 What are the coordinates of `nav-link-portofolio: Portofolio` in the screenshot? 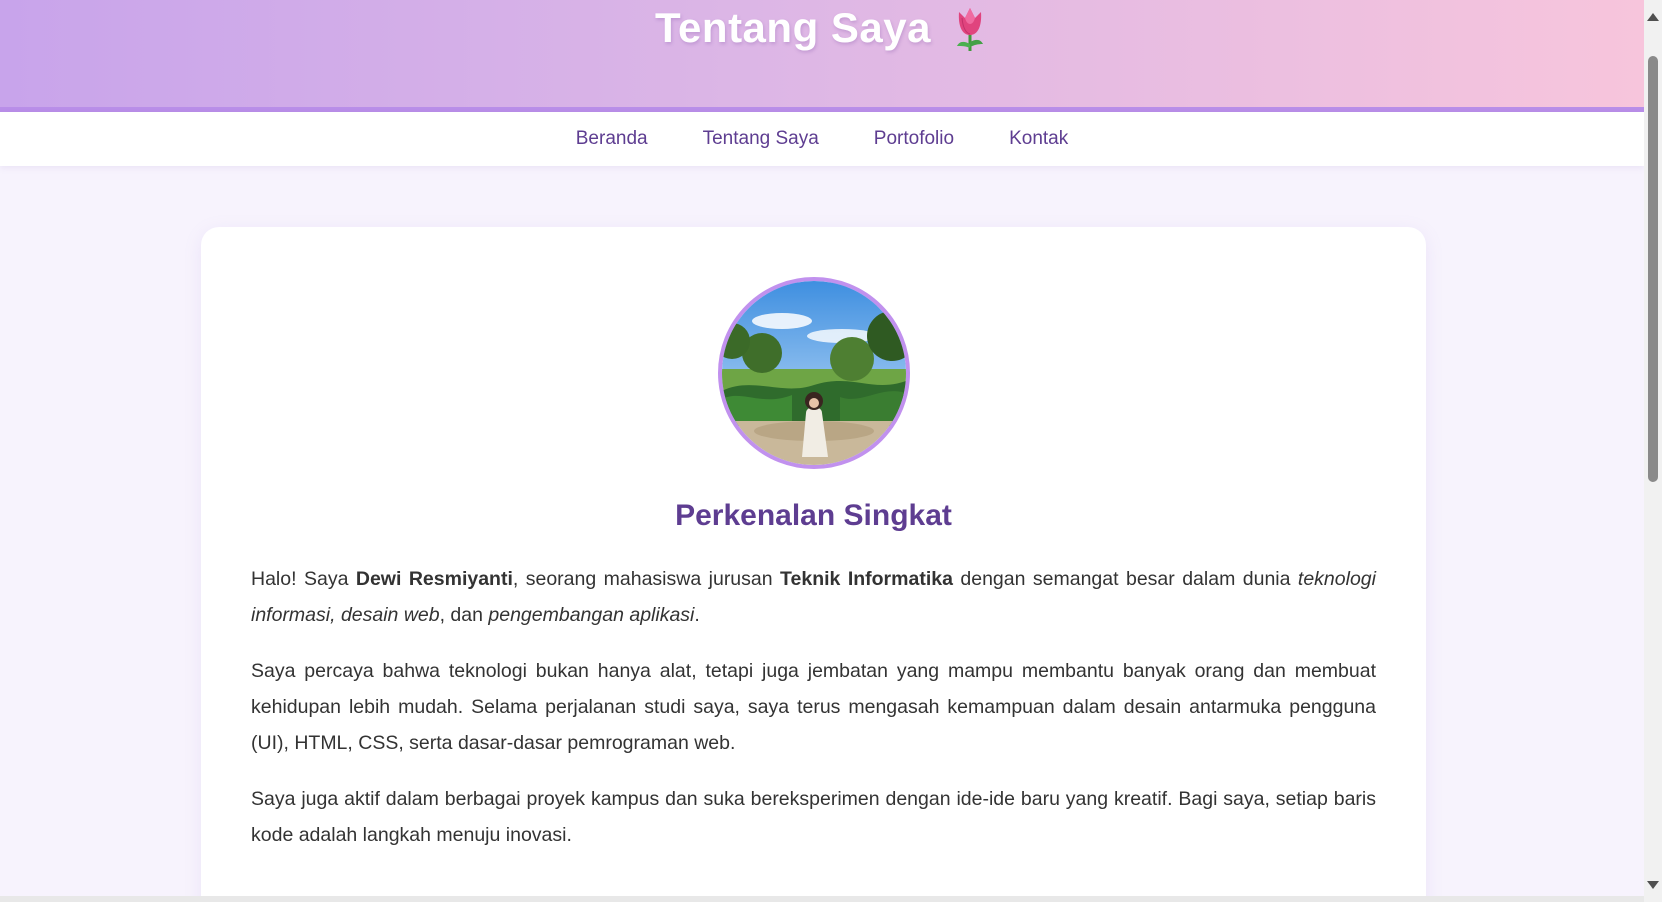 It's located at (914, 139).